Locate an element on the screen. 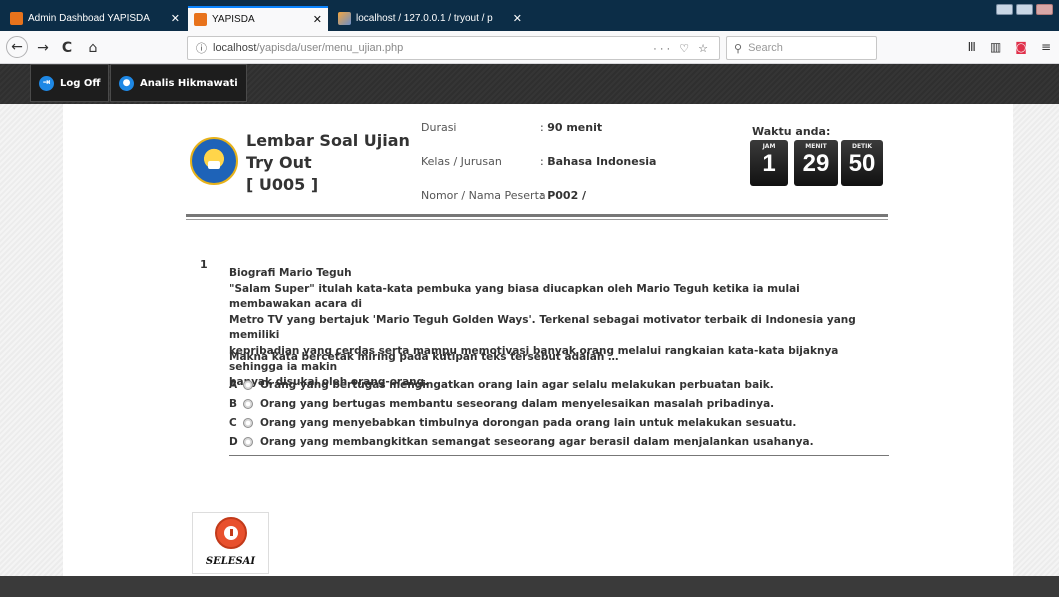 The height and width of the screenshot is (597, 1059). question-divider is located at coordinates (559, 455).